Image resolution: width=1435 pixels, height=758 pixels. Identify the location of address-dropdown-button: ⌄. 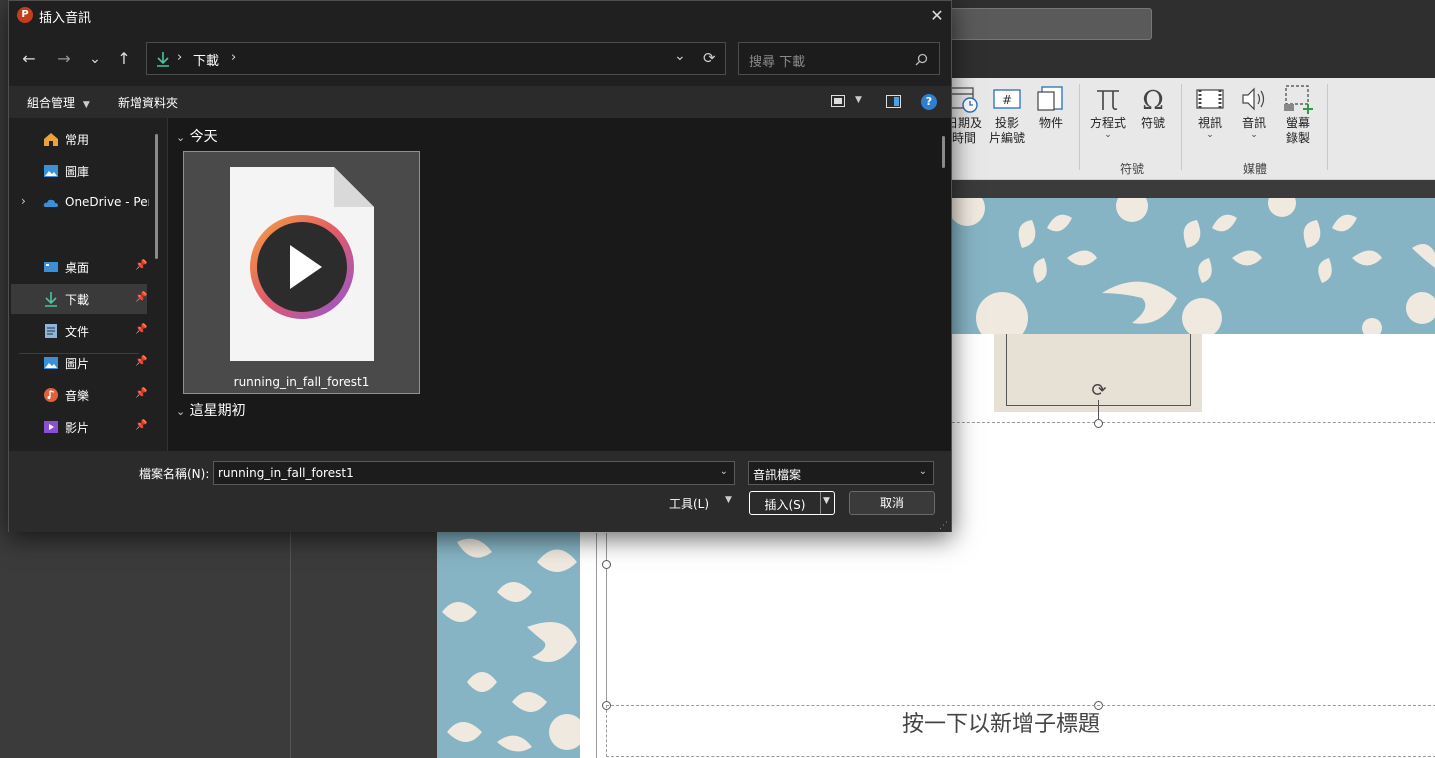
(680, 56).